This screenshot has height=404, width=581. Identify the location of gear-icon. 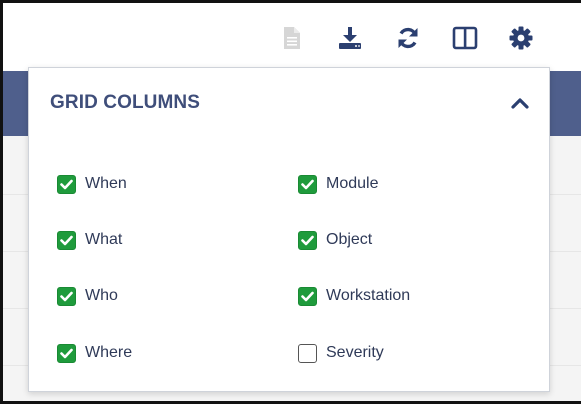
(521, 38).